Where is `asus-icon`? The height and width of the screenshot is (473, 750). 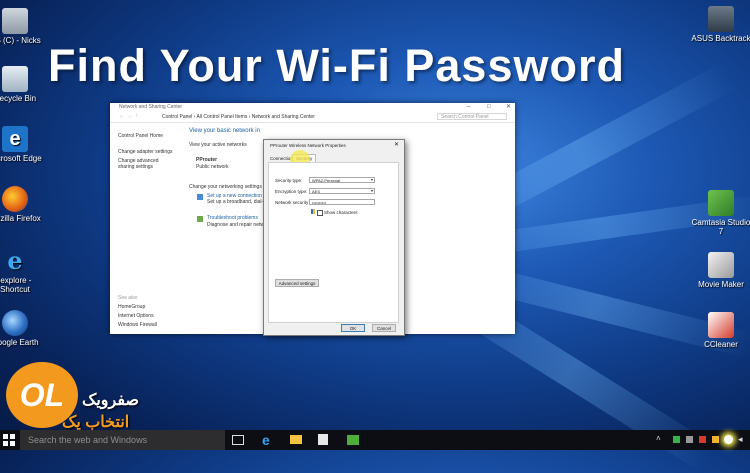 asus-icon is located at coordinates (721, 19).